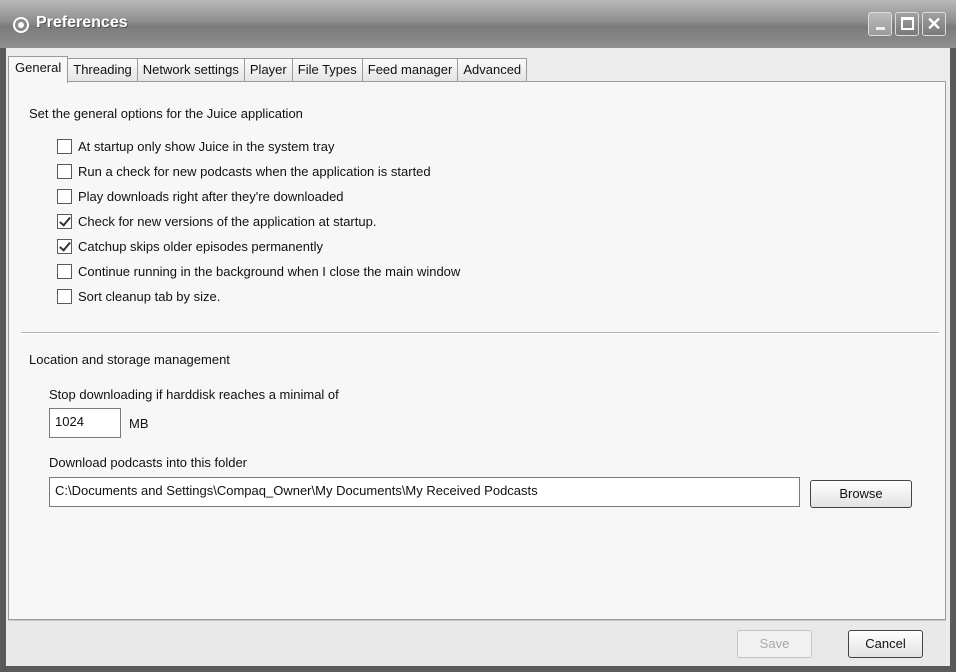 The height and width of the screenshot is (672, 956). I want to click on option-sort-cleanup: Sort cleanup tab by size., so click(138, 296).